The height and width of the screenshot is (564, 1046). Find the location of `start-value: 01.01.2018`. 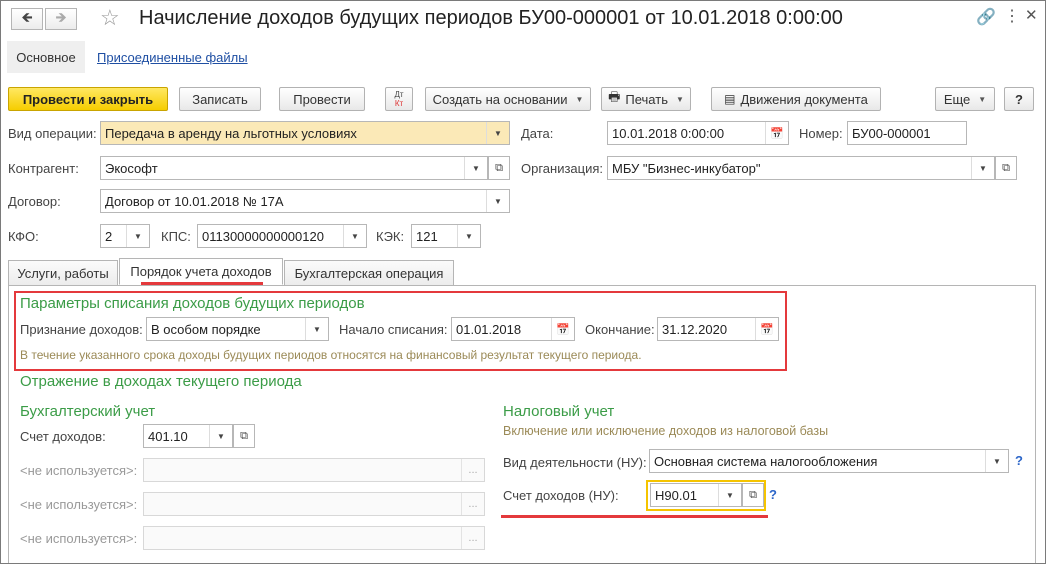

start-value: 01.01.2018 is located at coordinates (489, 329).